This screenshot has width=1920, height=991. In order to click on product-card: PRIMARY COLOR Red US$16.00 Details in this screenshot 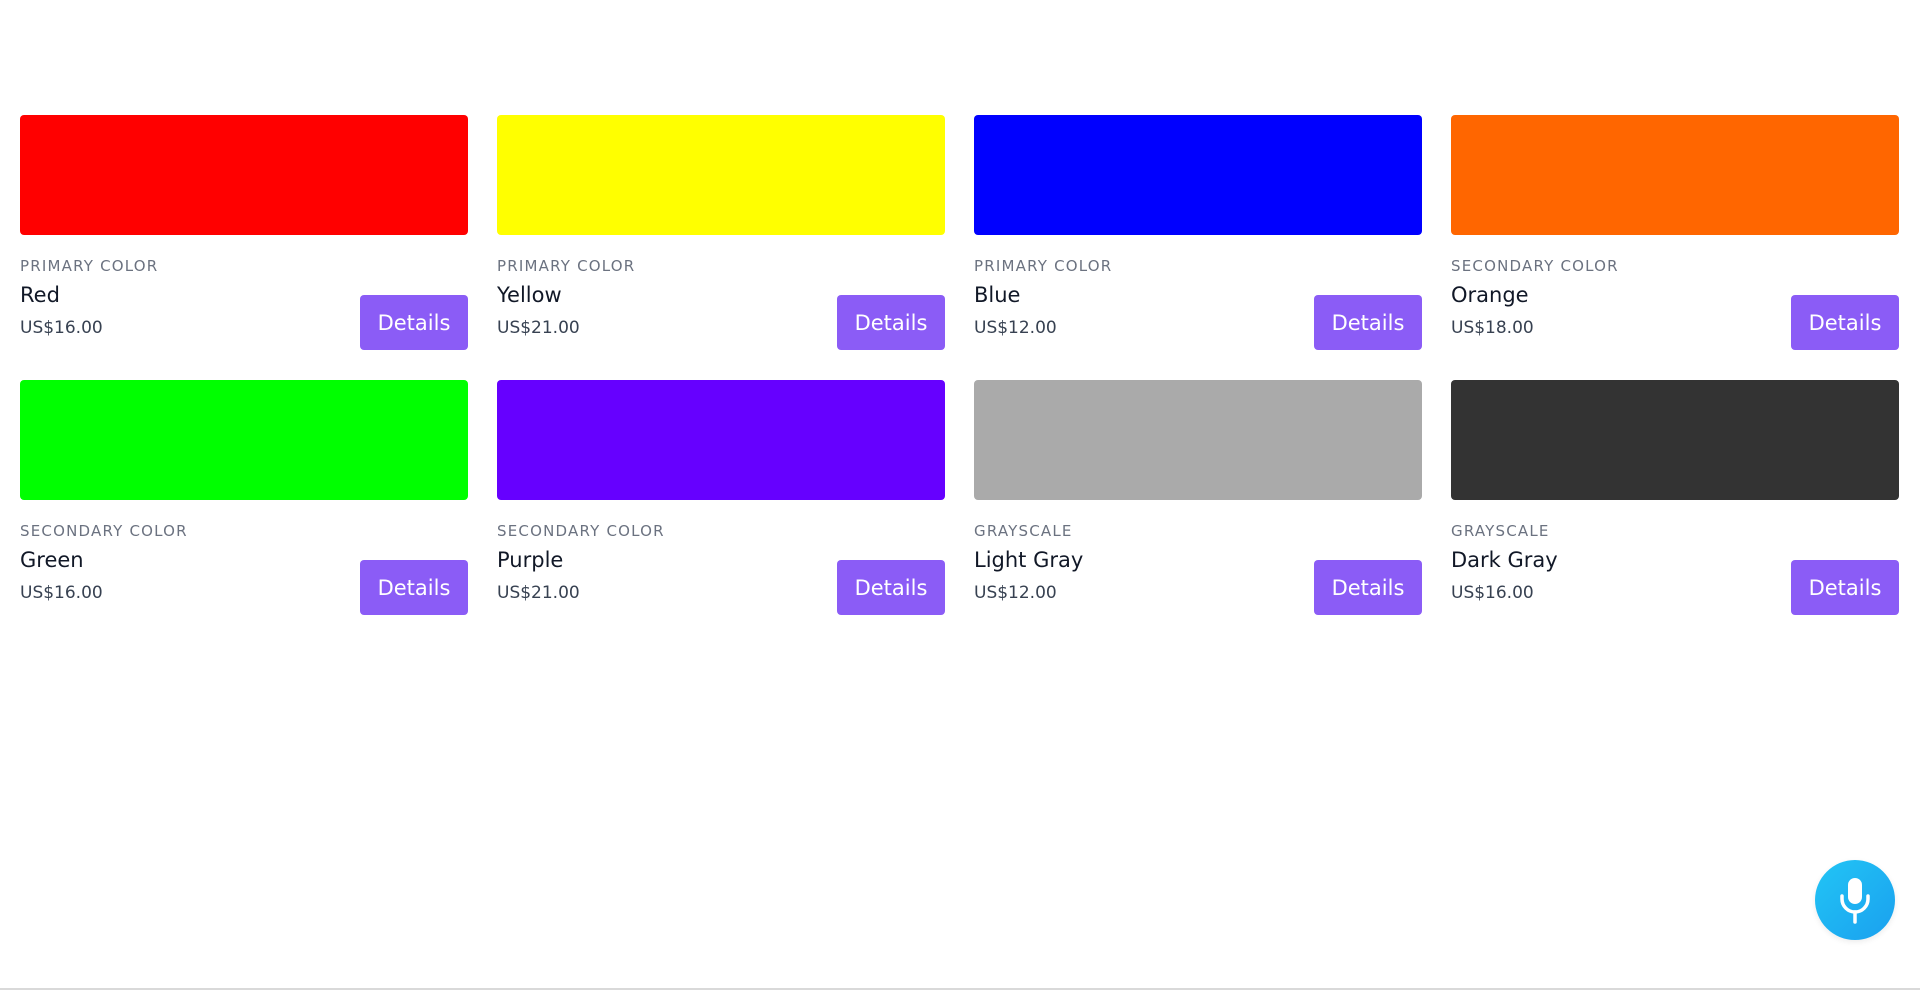, I will do `click(244, 233)`.